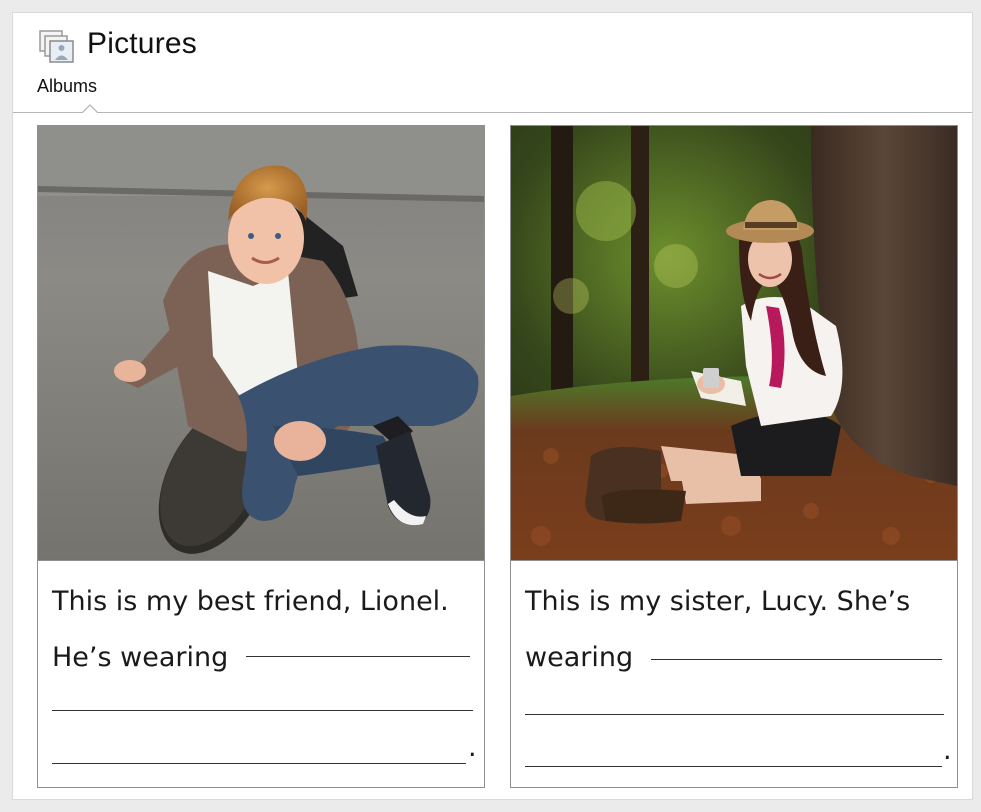 The height and width of the screenshot is (812, 981). What do you see at coordinates (142, 43) in the screenshot?
I see `app-title: Pictures` at bounding box center [142, 43].